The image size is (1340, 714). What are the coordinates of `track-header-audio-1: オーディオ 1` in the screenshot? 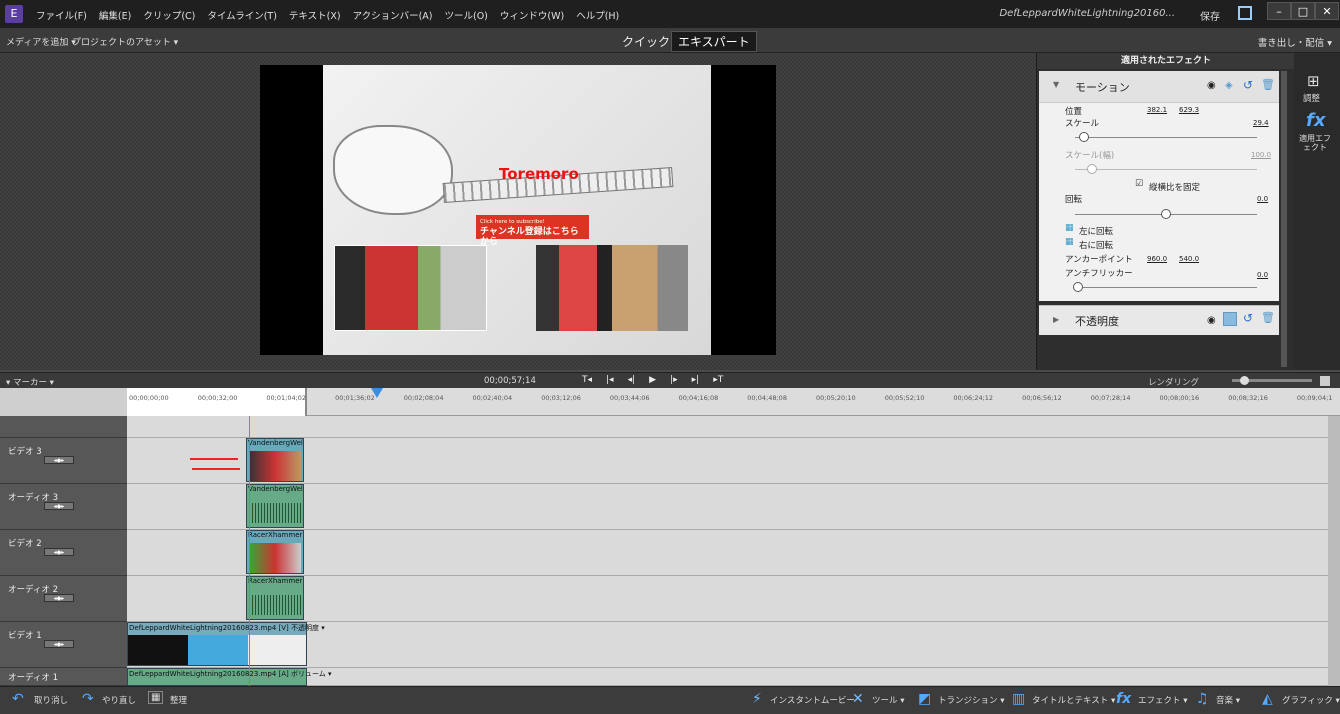 It's located at (63, 677).